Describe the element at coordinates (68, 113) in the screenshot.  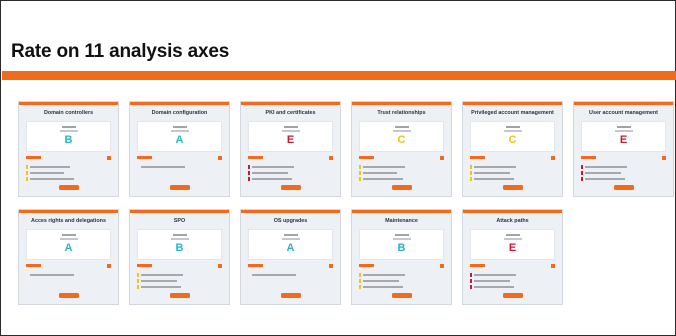
I see `axis-title: Domain controllers` at that location.